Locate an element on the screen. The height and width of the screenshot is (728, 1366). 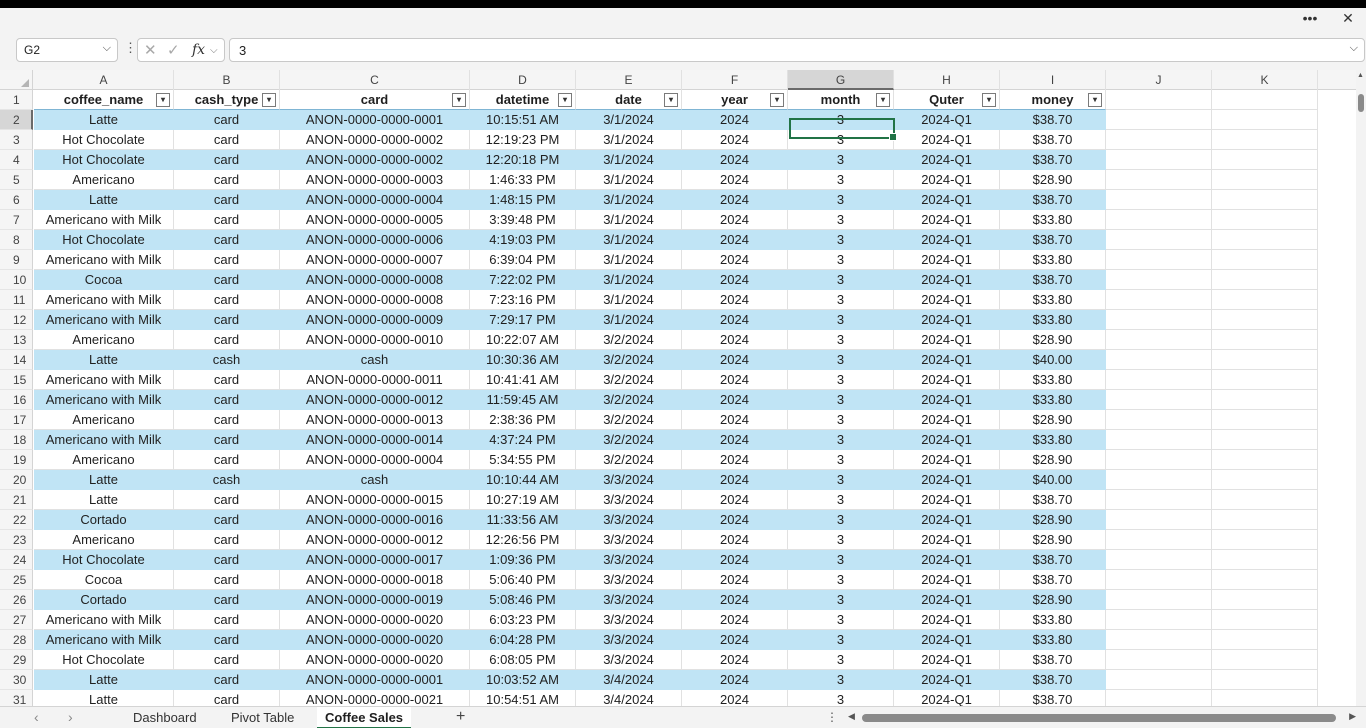
formula-input: 3 ⌵ is located at coordinates (797, 50).